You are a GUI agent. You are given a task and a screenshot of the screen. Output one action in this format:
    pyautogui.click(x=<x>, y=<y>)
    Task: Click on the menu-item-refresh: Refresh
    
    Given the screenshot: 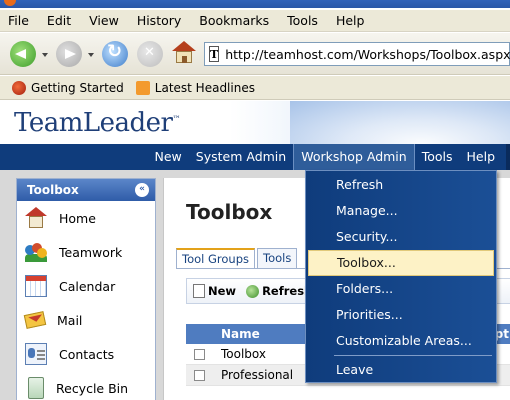 What is the action you would take?
    pyautogui.click(x=401, y=185)
    